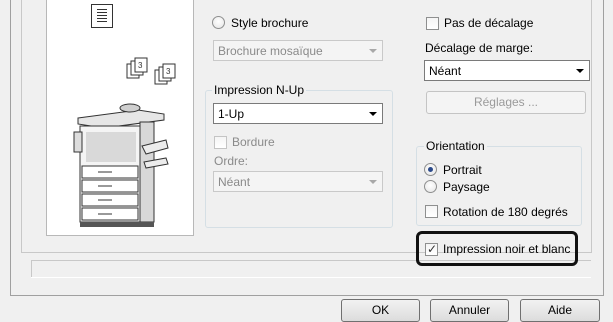 Image resolution: width=613 pixels, height=322 pixels. Describe the element at coordinates (10, 148) in the screenshot. I see `dialog-frame-left` at that location.